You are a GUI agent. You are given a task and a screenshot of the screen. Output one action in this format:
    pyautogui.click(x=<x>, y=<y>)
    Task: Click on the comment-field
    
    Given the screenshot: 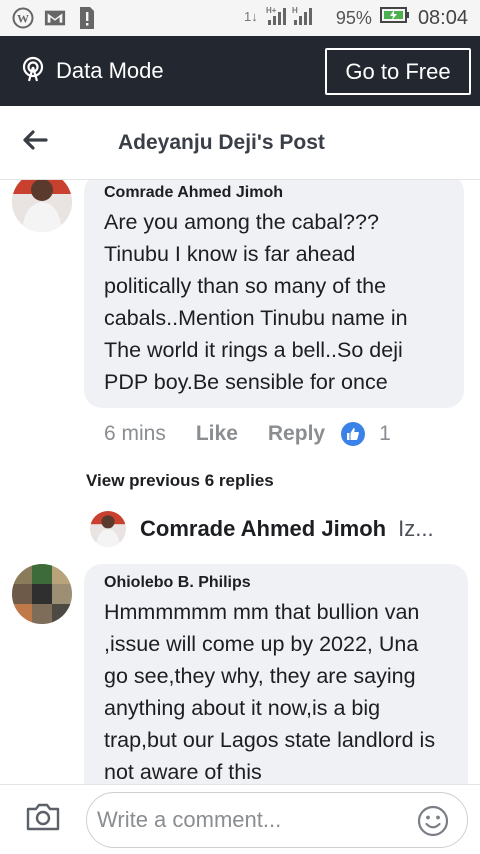 What is the action you would take?
    pyautogui.click(x=277, y=820)
    